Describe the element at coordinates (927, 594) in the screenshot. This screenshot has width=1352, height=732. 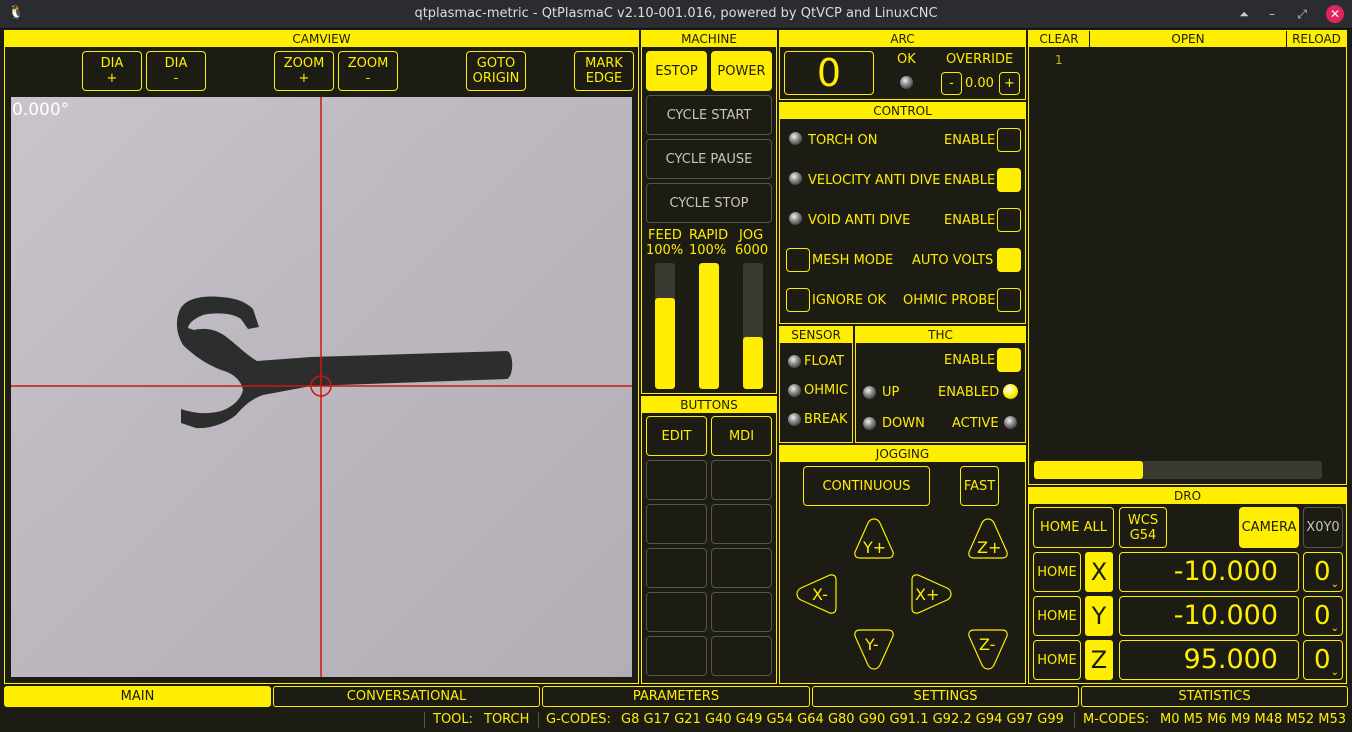
I see `jog-x-plus-label: X+` at that location.